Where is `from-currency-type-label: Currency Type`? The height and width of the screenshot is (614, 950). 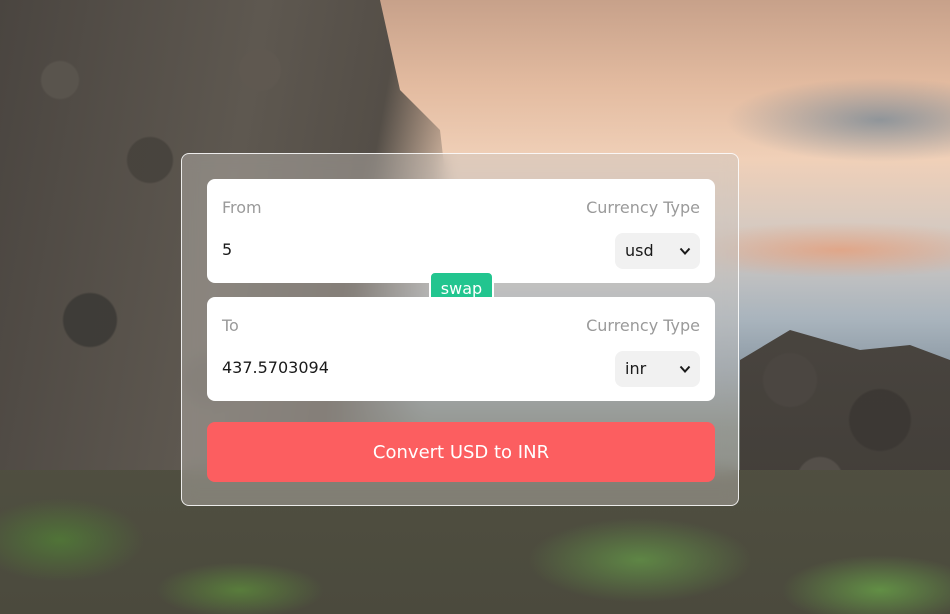 from-currency-type-label: Currency Type is located at coordinates (643, 207).